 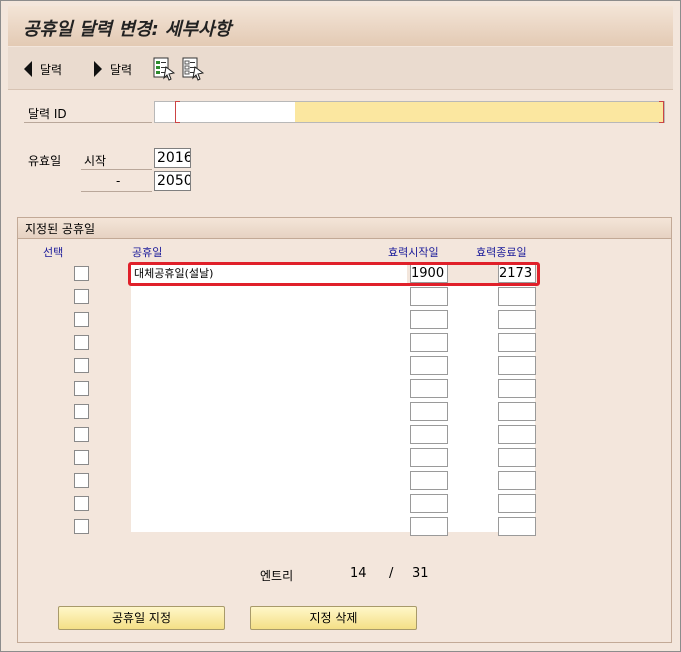 I want to click on assign-holiday-button: 공휴일 지정, so click(x=141, y=618).